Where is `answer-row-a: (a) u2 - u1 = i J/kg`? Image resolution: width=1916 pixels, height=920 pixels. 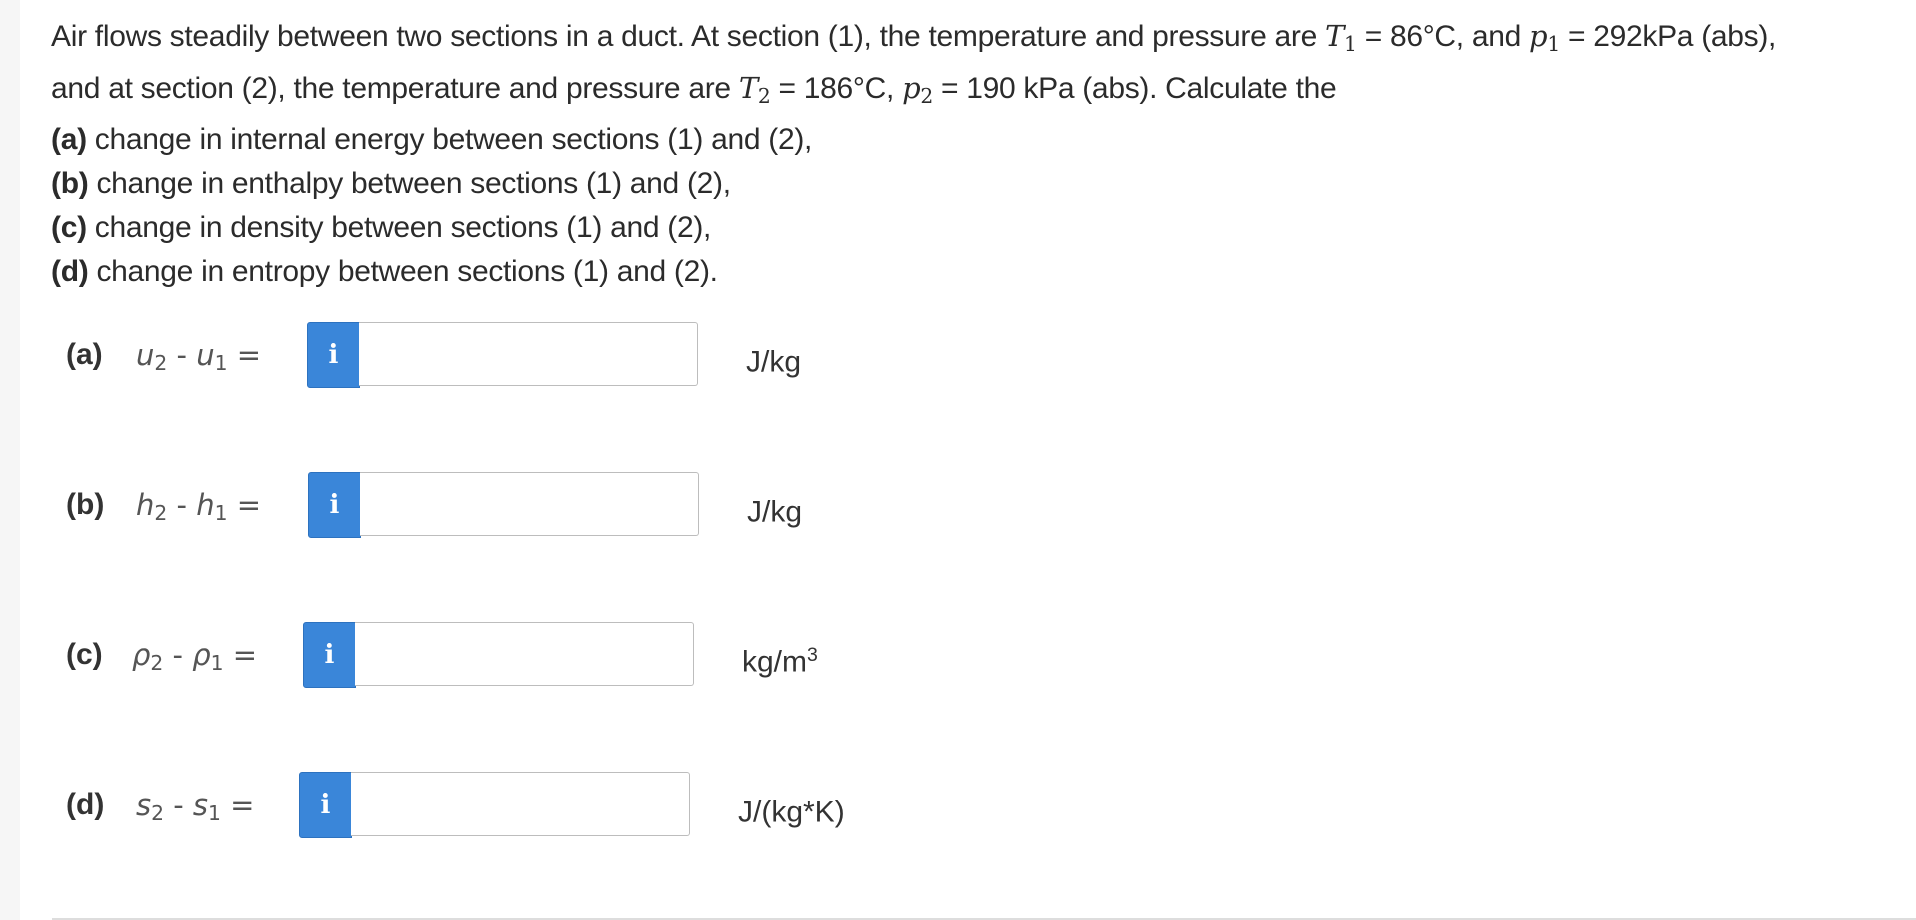 answer-row-a: (a) u2 - u1 = i J/kg is located at coordinates (516, 355).